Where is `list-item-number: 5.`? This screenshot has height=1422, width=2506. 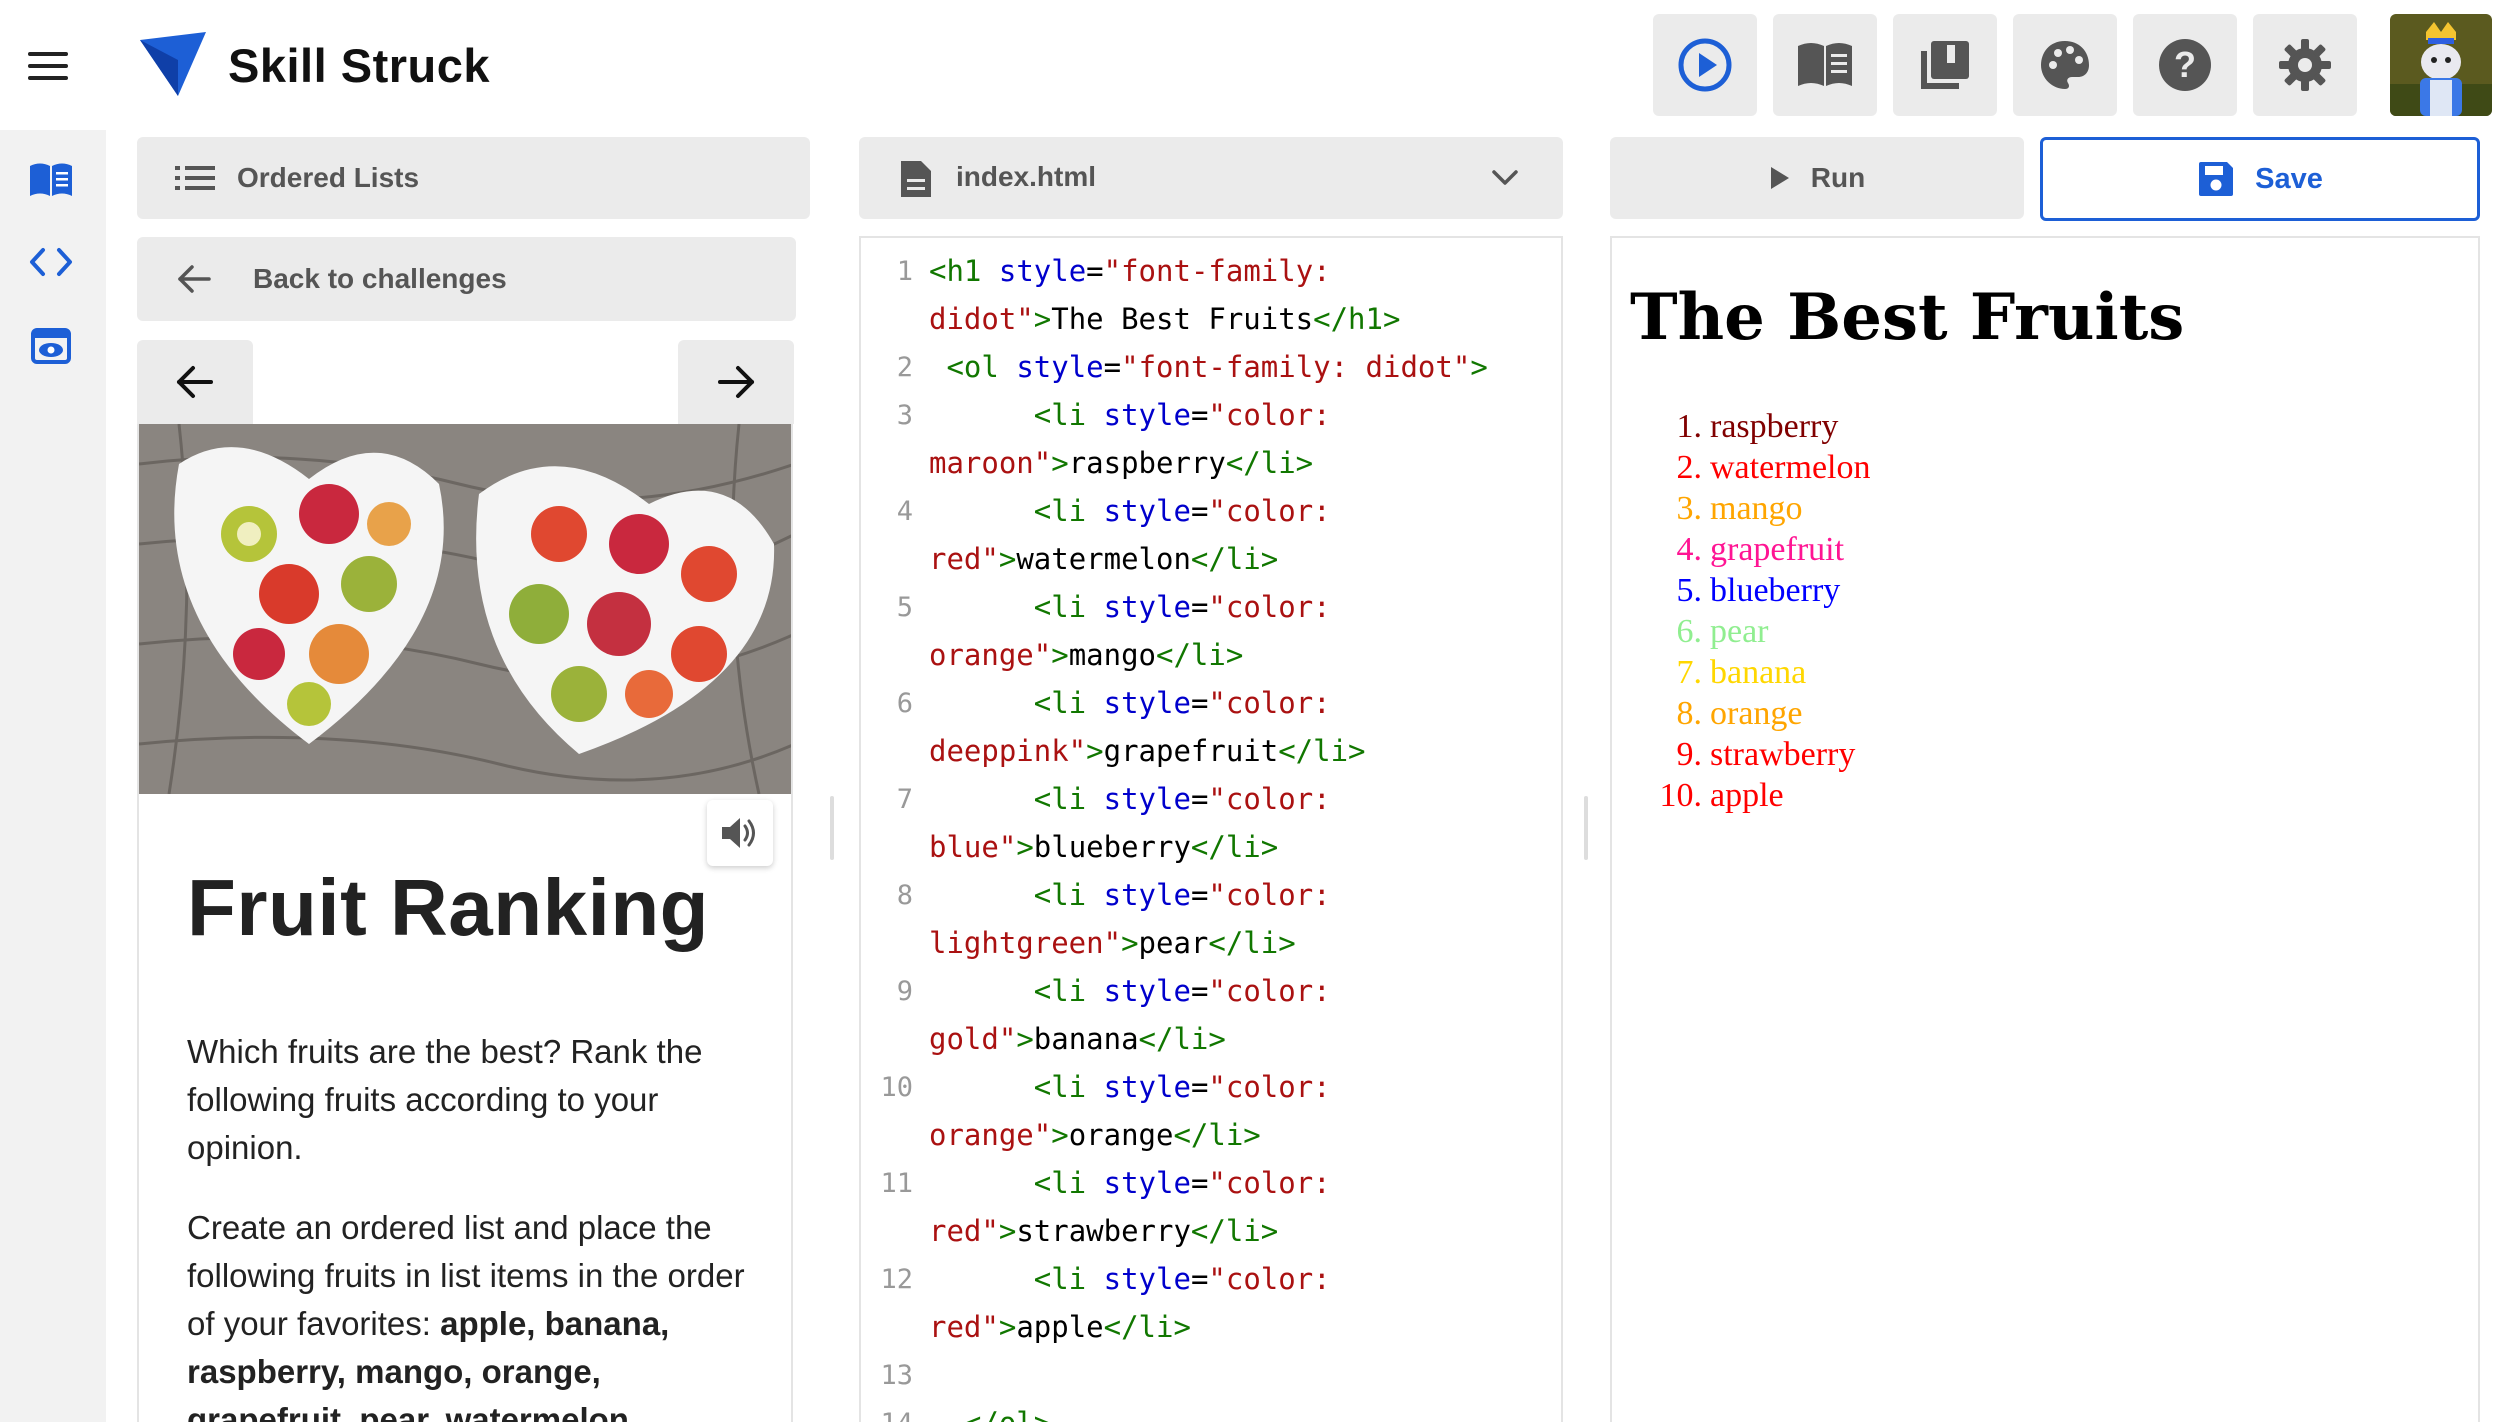 list-item-number: 5. is located at coordinates (1689, 590).